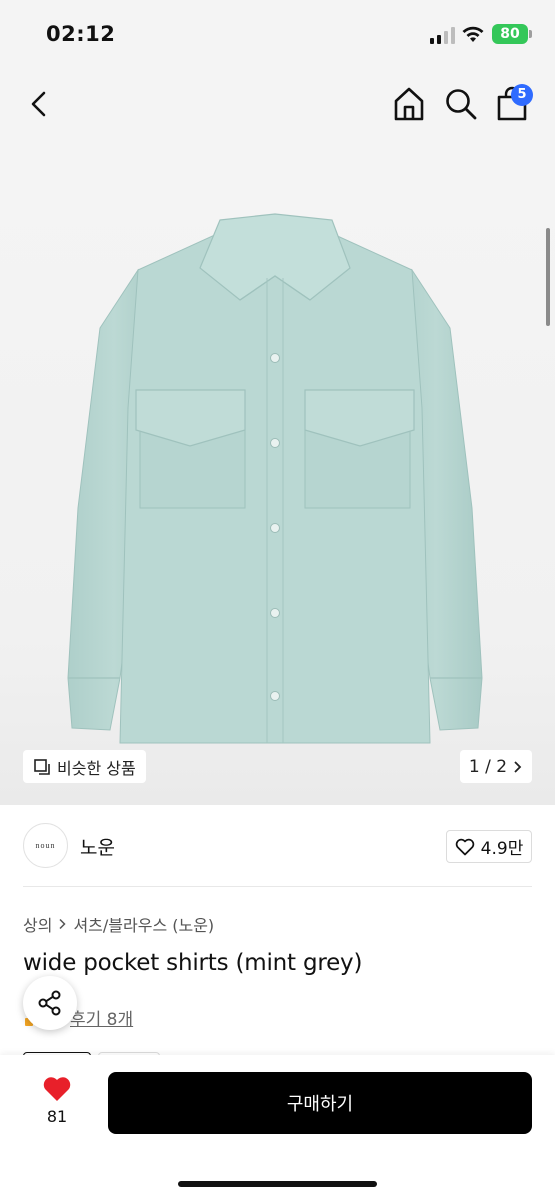  What do you see at coordinates (277, 886) in the screenshot?
I see `divider` at bounding box center [277, 886].